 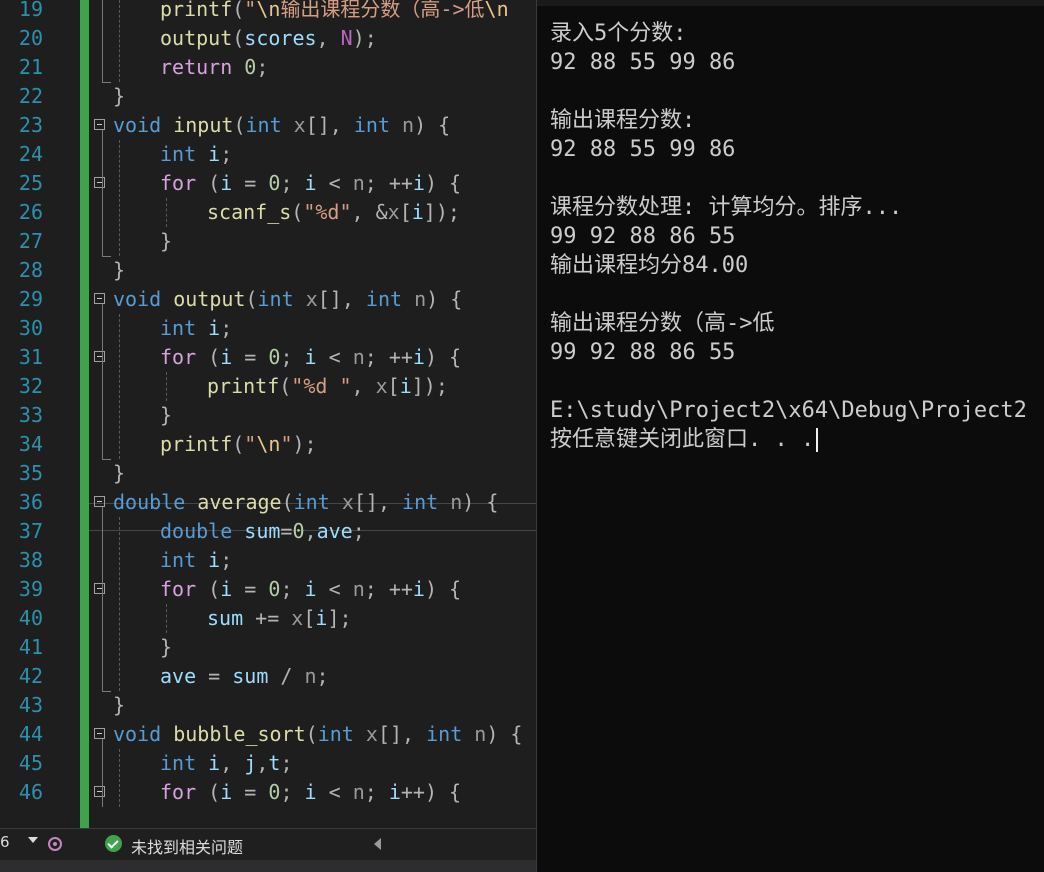 I want to click on line-number: 41, so click(x=30, y=647).